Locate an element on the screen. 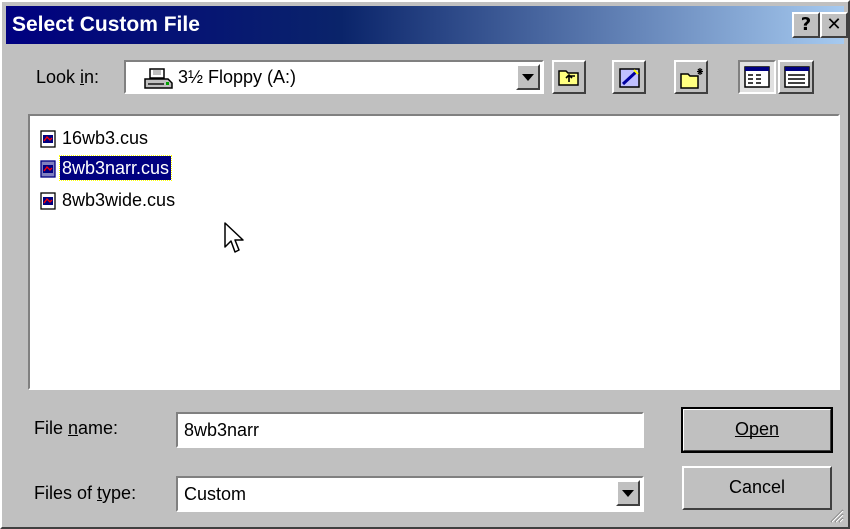  resize-grip-icon is located at coordinates (837, 516).